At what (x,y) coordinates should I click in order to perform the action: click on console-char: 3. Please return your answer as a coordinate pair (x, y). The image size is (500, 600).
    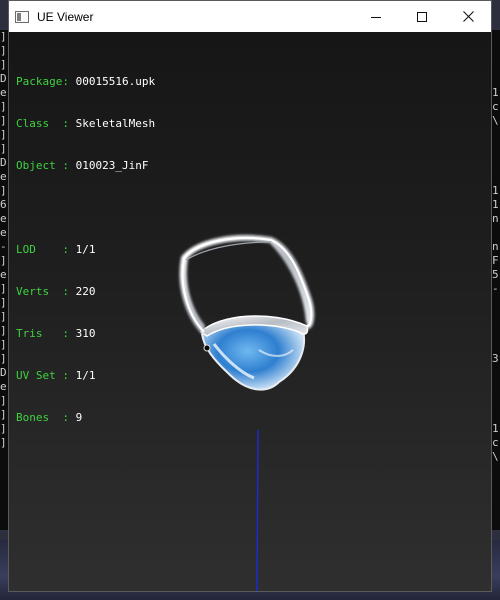
    Looking at the image, I should click on (495, 358).